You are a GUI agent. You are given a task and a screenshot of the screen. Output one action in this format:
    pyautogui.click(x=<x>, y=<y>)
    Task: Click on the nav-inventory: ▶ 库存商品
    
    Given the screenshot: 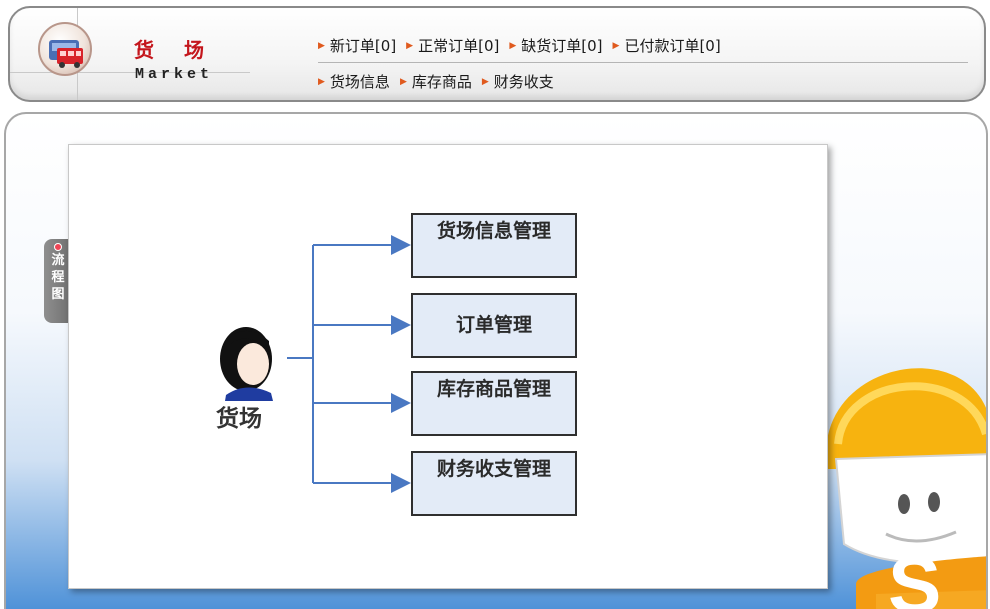 What is the action you would take?
    pyautogui.click(x=436, y=81)
    